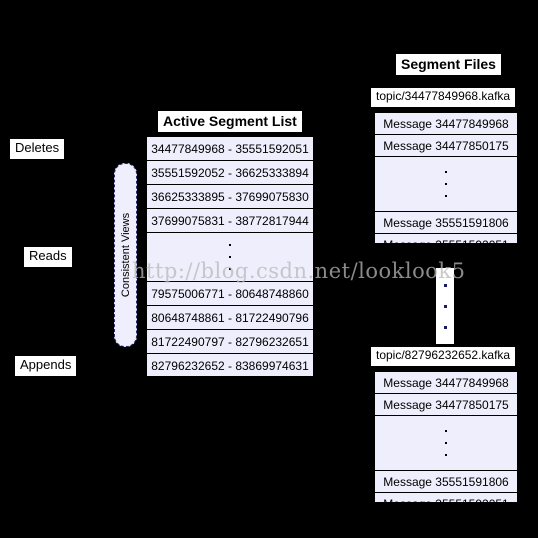  I want to click on segment-range-row-text: 79575006771 - 80648748860, so click(230, 293).